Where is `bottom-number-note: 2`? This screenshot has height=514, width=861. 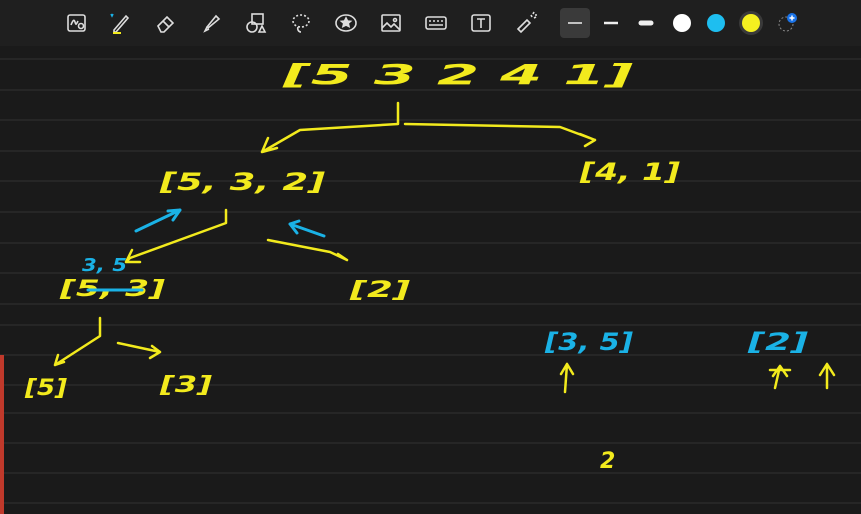
bottom-number-note: 2 is located at coordinates (607, 461).